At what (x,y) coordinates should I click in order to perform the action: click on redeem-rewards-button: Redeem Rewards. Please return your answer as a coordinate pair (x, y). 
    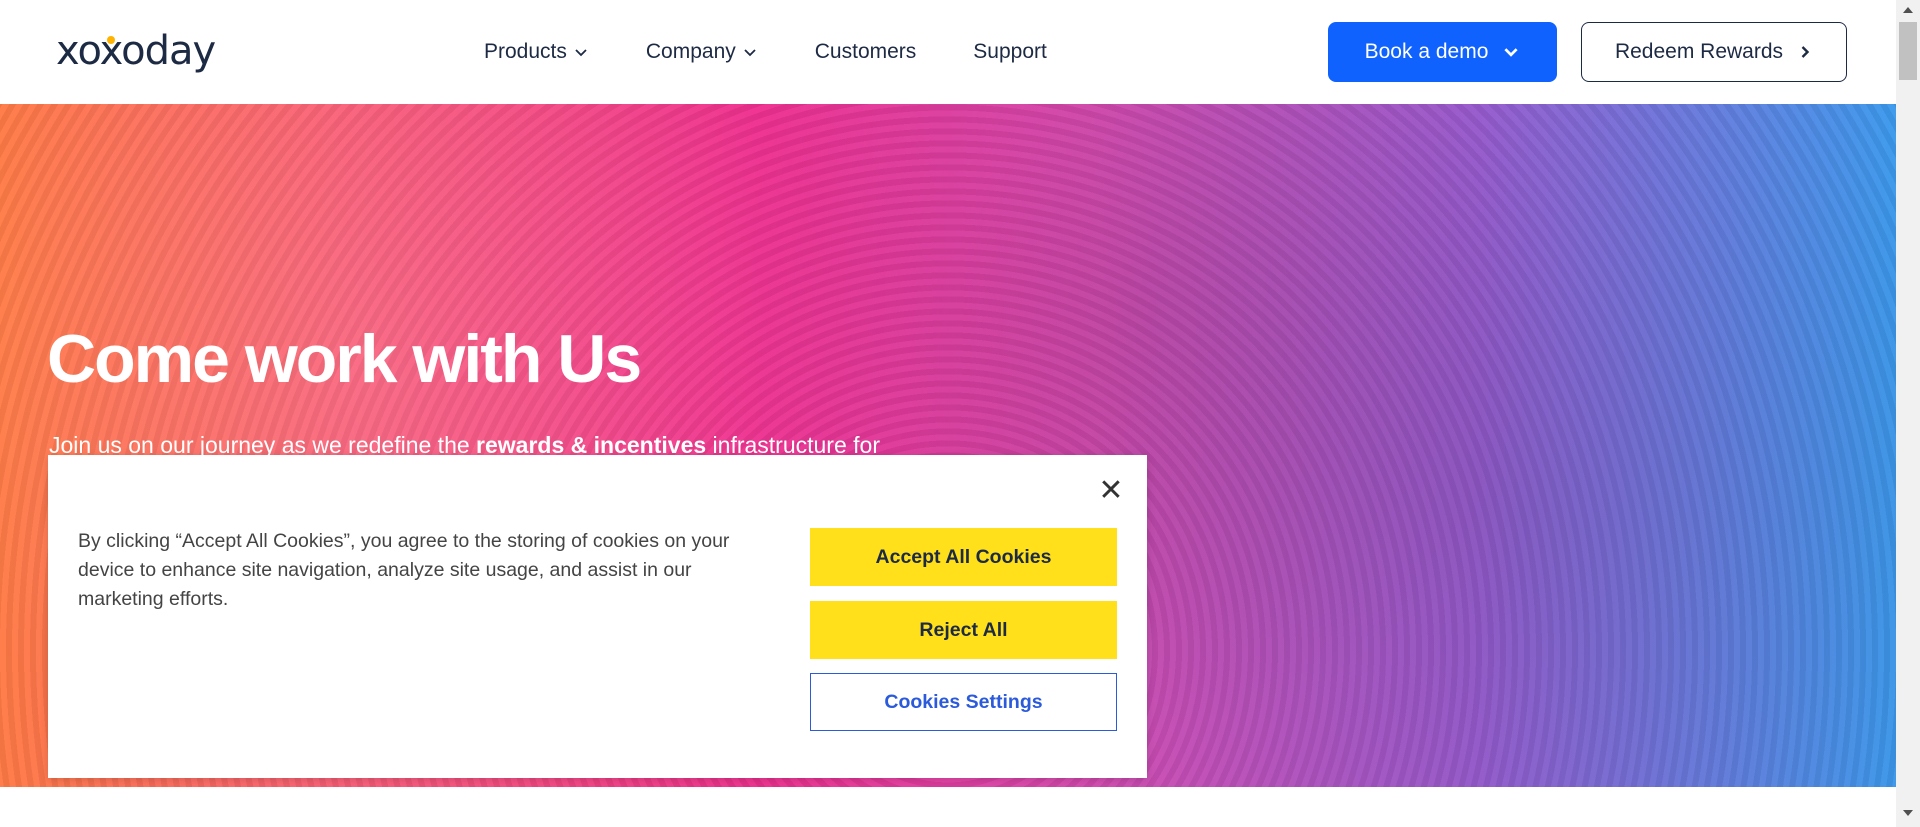
    Looking at the image, I should click on (1714, 52).